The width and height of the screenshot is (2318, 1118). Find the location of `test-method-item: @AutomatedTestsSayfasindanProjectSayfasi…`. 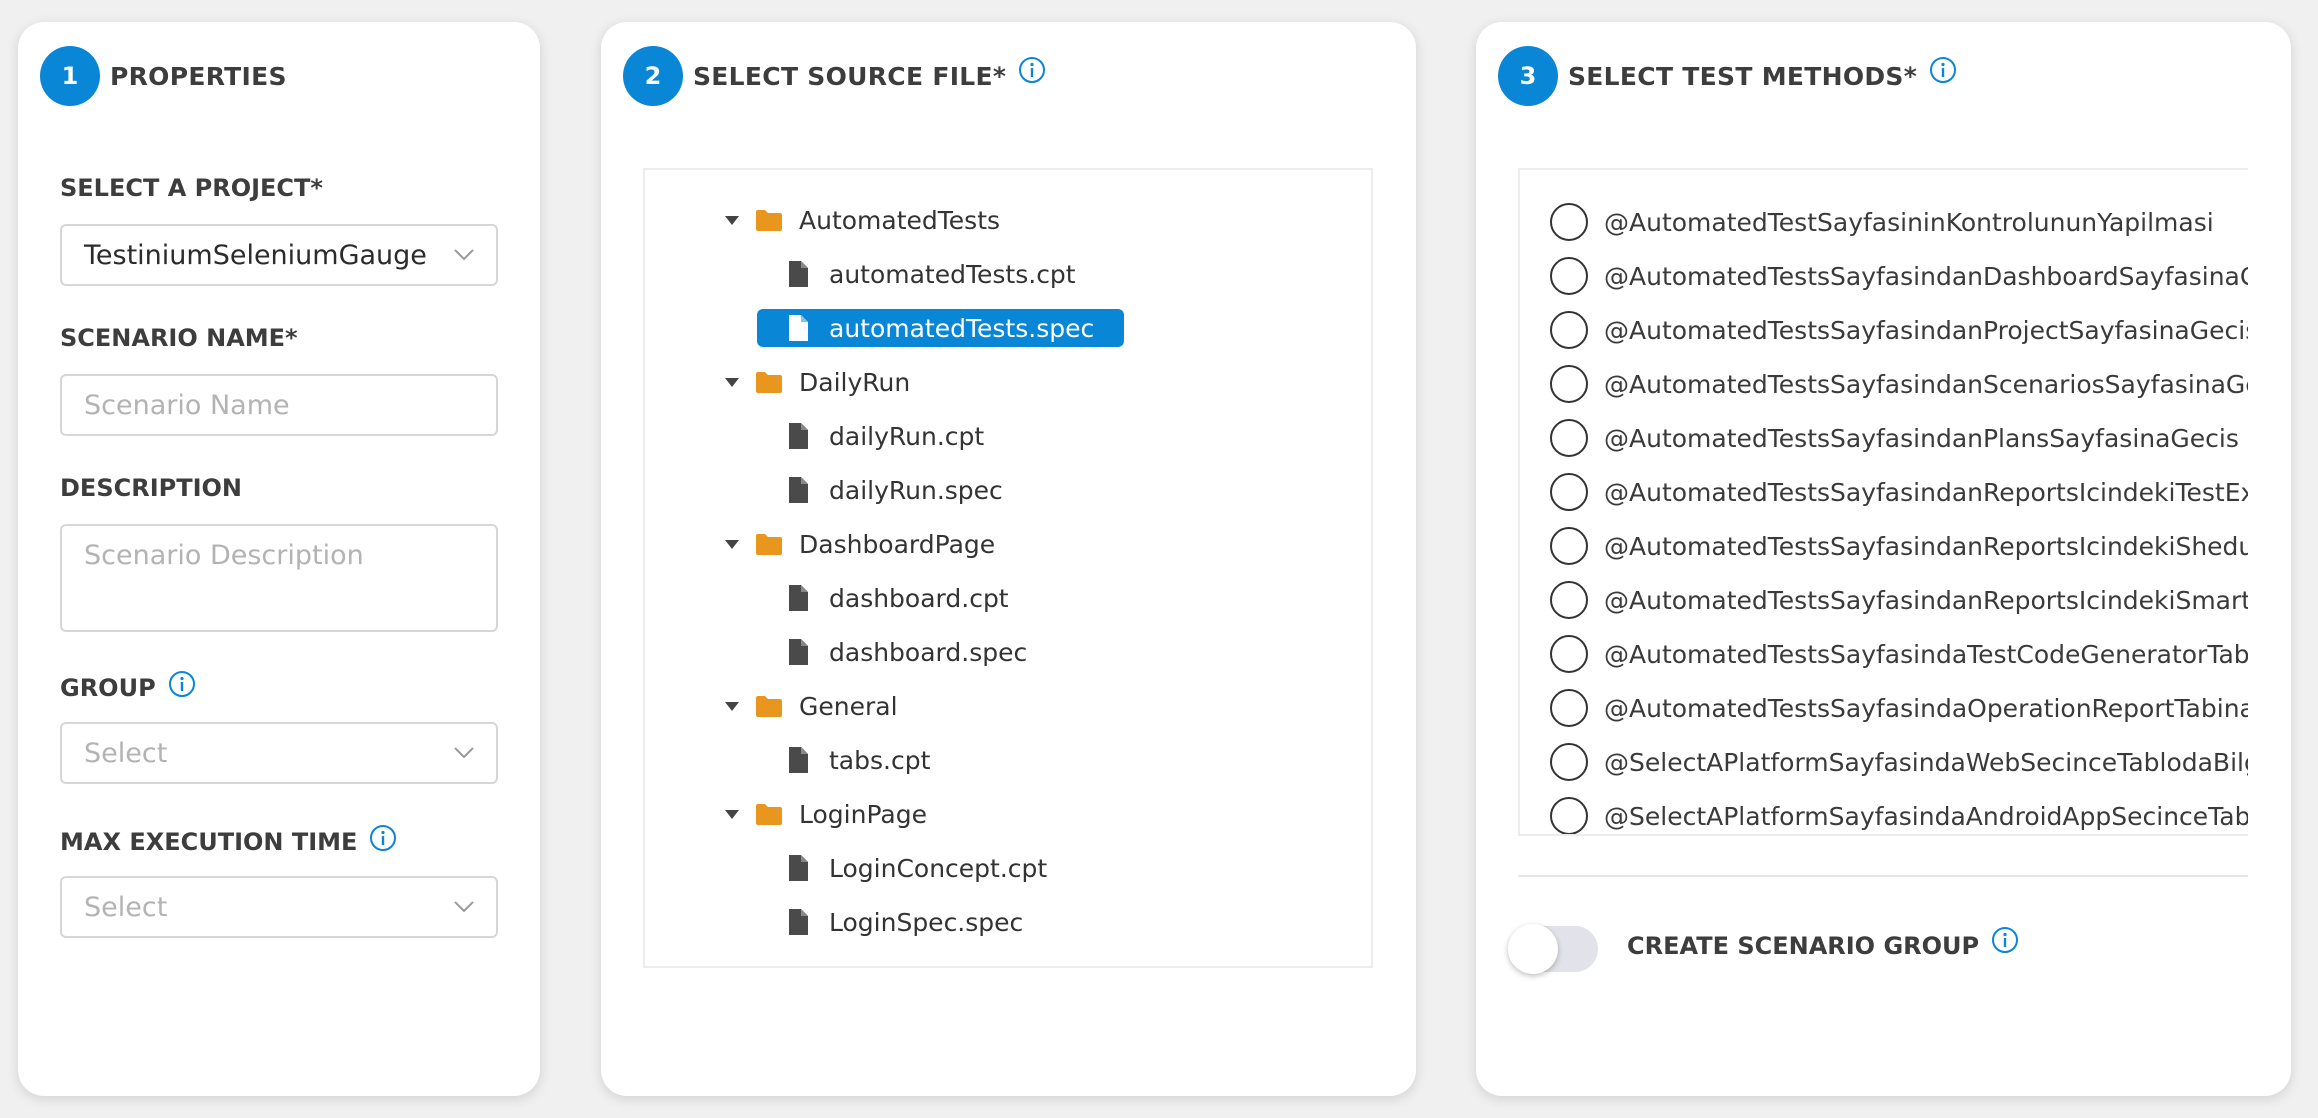

test-method-item: @AutomatedTestsSayfasindanProjectSayfasi… is located at coordinates (1899, 330).